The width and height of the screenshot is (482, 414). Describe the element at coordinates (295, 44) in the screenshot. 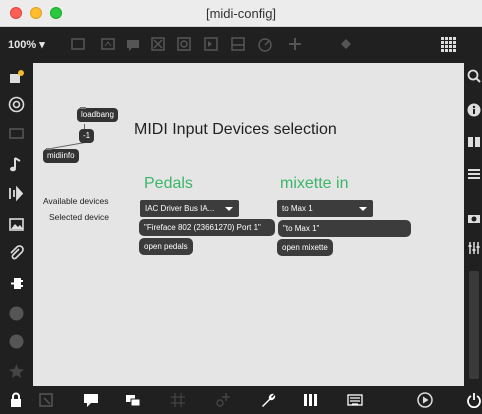

I see `add-object-icon` at that location.